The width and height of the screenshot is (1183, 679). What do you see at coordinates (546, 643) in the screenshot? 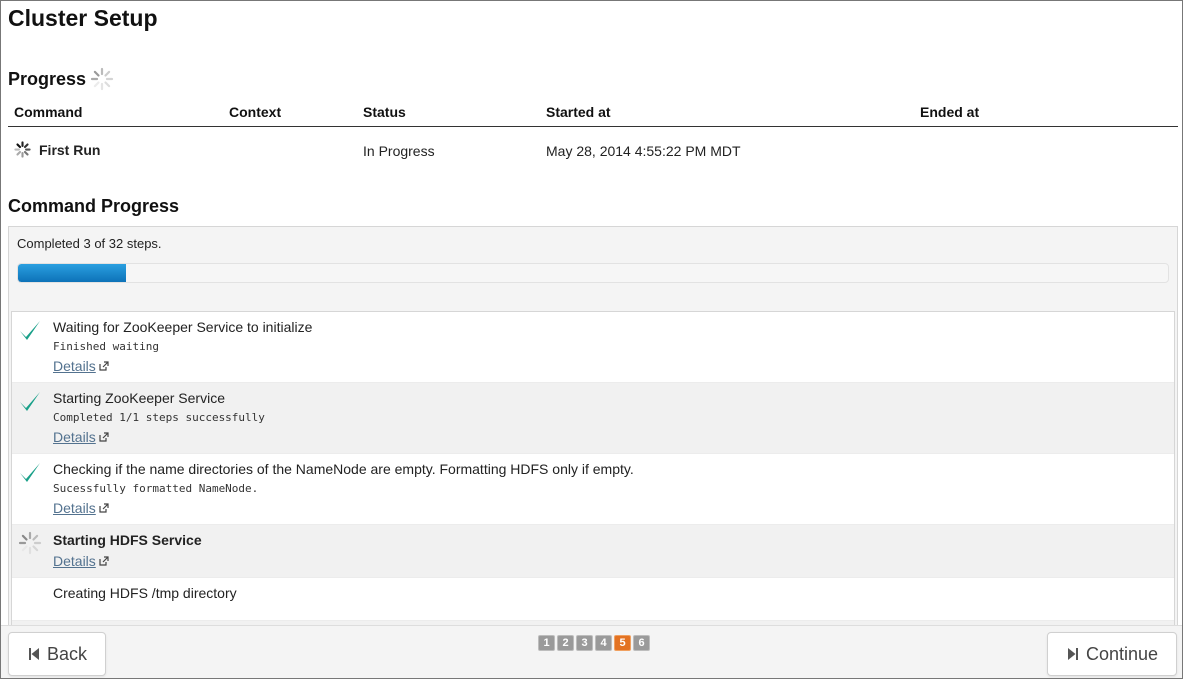
I see `page-step-1: 1` at bounding box center [546, 643].